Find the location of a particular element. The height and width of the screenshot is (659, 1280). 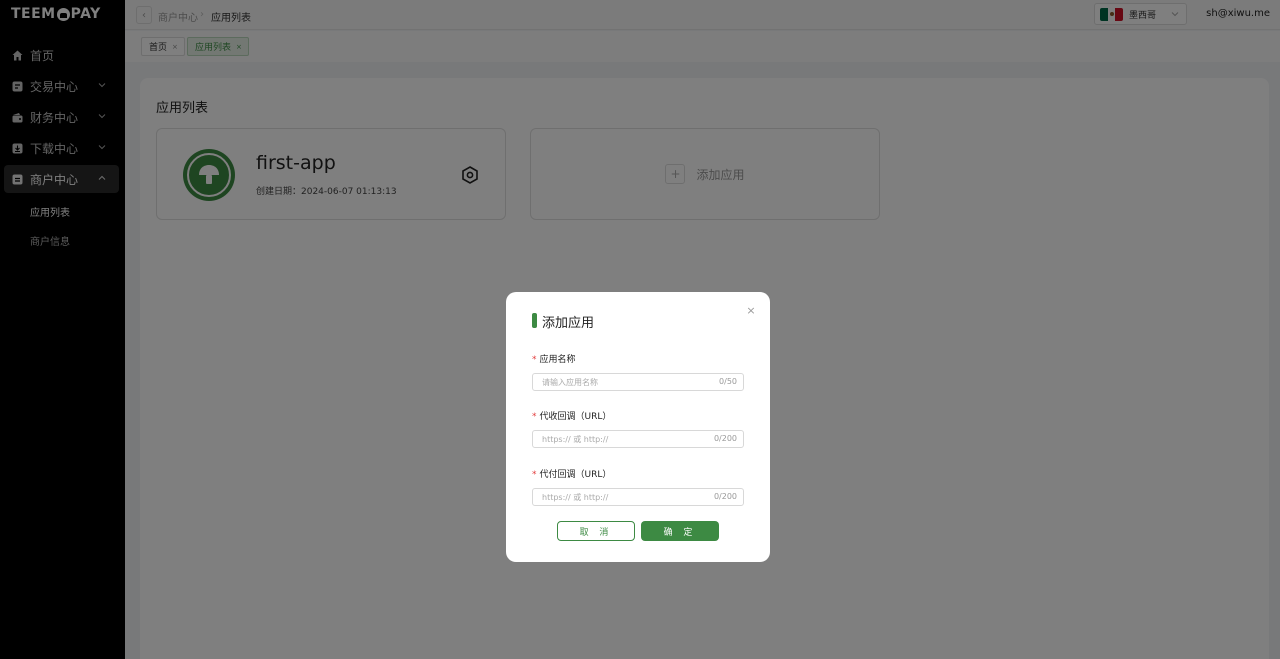

collect-callback-label: * 代收回调（URL） is located at coordinates (571, 415).